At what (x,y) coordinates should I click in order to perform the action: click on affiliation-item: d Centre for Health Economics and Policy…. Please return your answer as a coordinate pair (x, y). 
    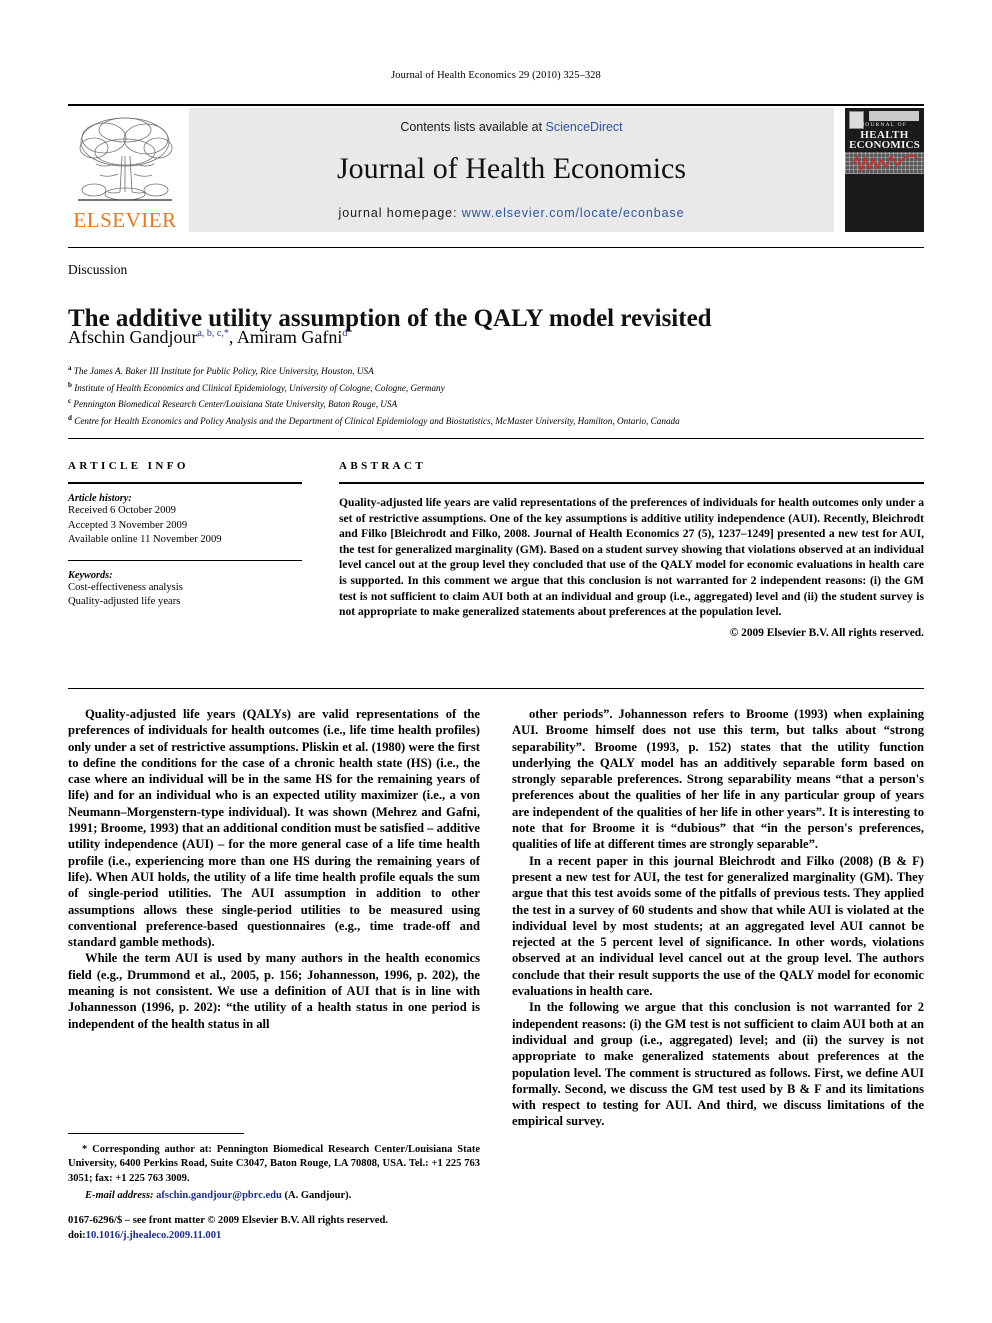
    Looking at the image, I should click on (488, 420).